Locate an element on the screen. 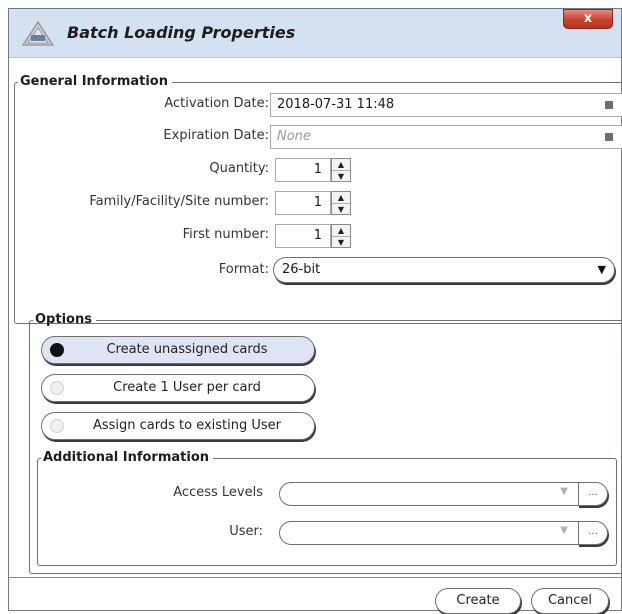 This screenshot has height=614, width=622. quantity-stepper: ▲ ▼ is located at coordinates (341, 170).